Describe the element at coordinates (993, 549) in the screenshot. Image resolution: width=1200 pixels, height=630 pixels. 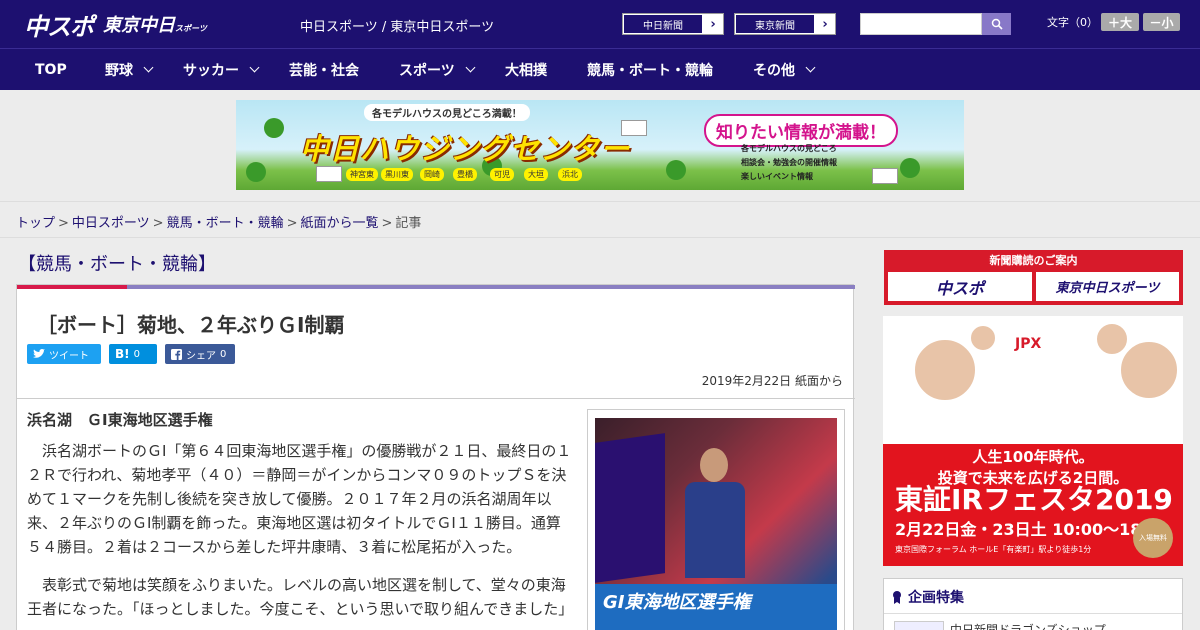
I see `ad-line-5: 東京国際フォーラム ホールE「有楽町」駅より徒歩1分` at that location.